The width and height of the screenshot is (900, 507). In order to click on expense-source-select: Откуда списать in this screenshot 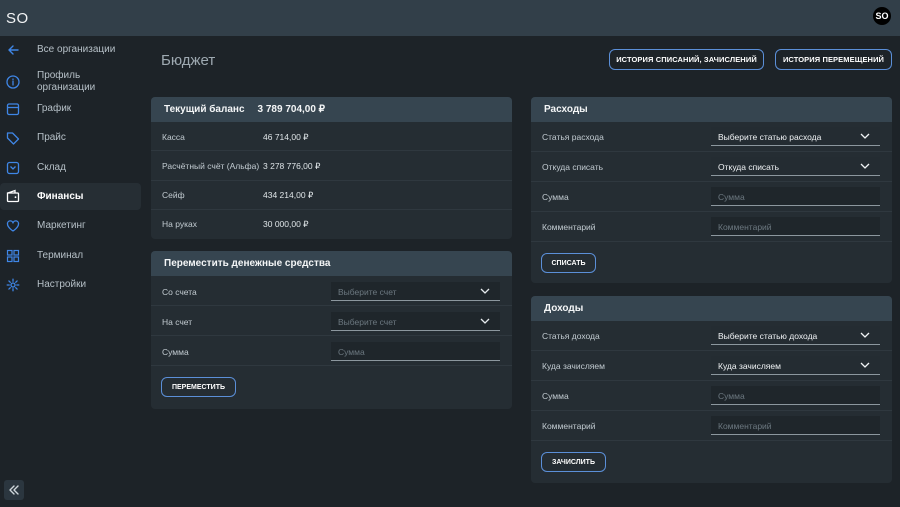, I will do `click(795, 166)`.